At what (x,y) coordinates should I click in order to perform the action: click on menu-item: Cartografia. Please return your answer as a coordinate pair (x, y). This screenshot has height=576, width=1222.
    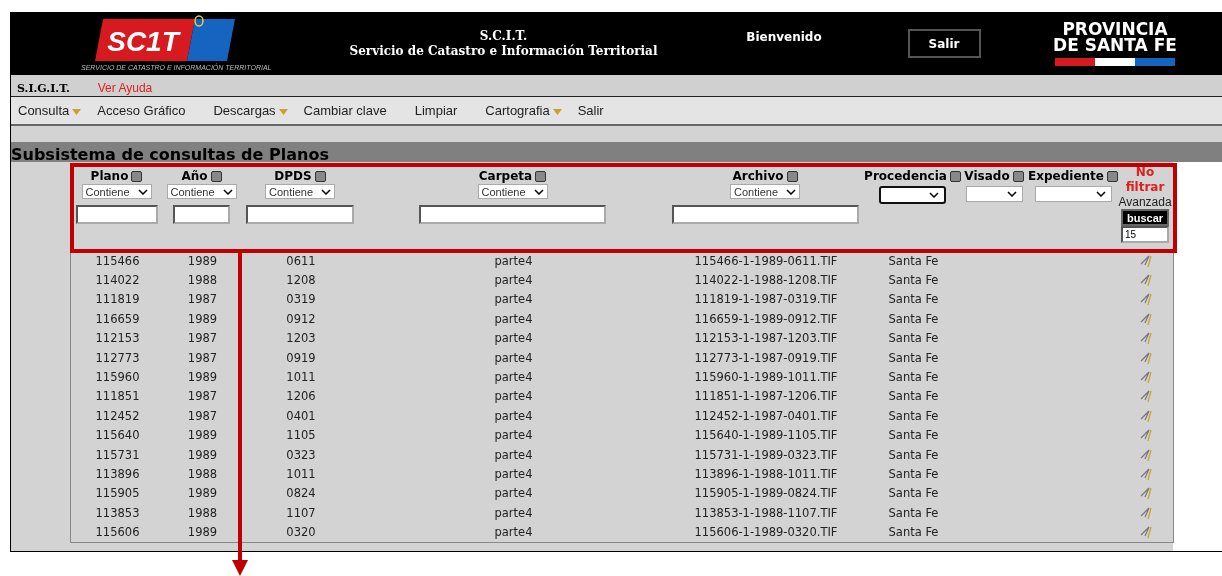
    Looking at the image, I should click on (523, 110).